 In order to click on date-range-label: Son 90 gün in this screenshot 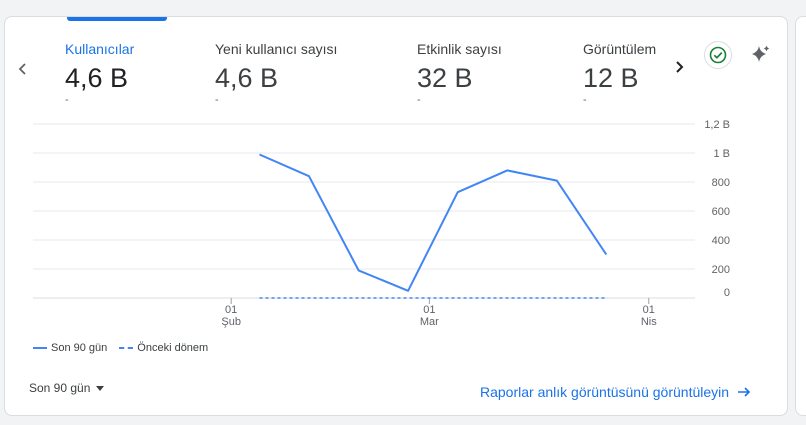, I will do `click(60, 388)`.